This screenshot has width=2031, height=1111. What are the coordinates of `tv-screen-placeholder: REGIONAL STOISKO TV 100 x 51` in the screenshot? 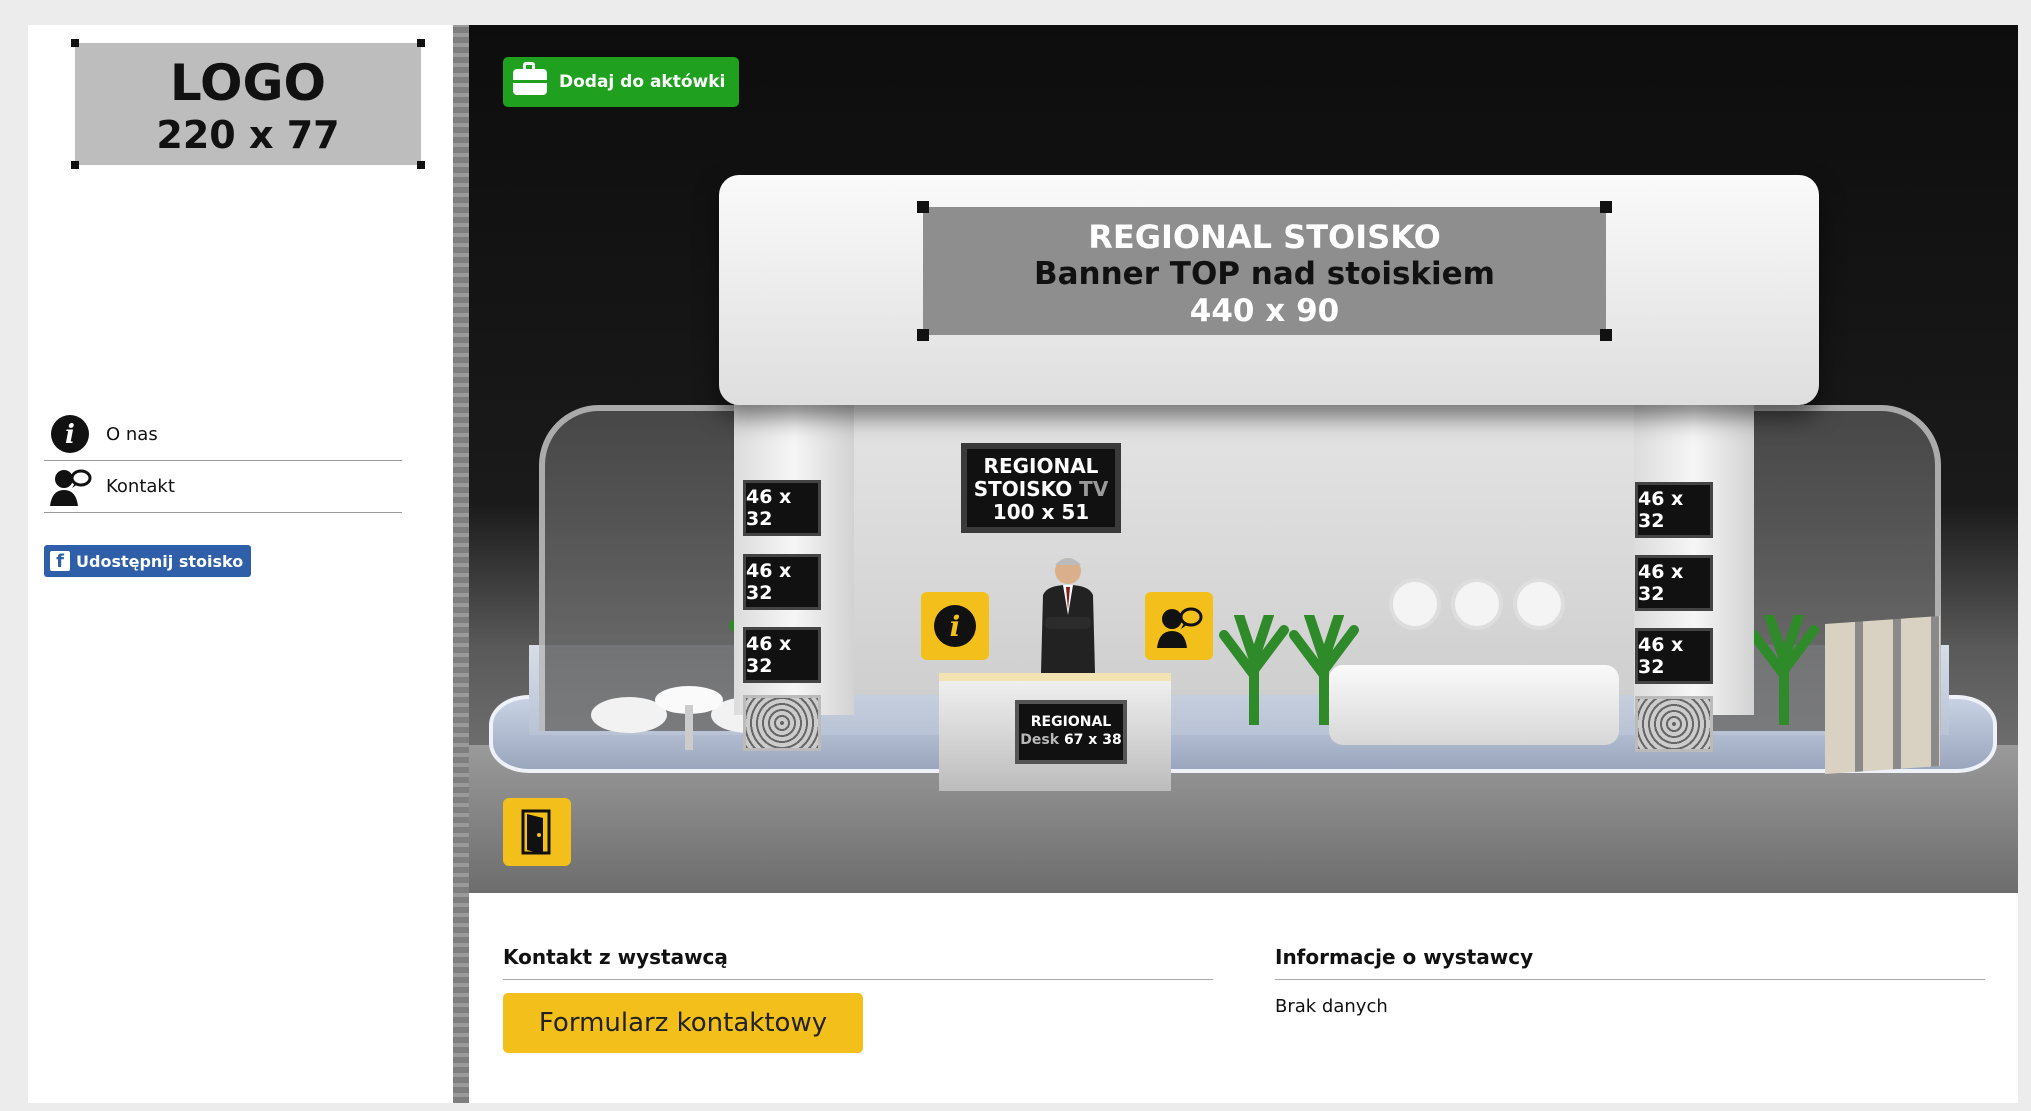 It's located at (1041, 488).